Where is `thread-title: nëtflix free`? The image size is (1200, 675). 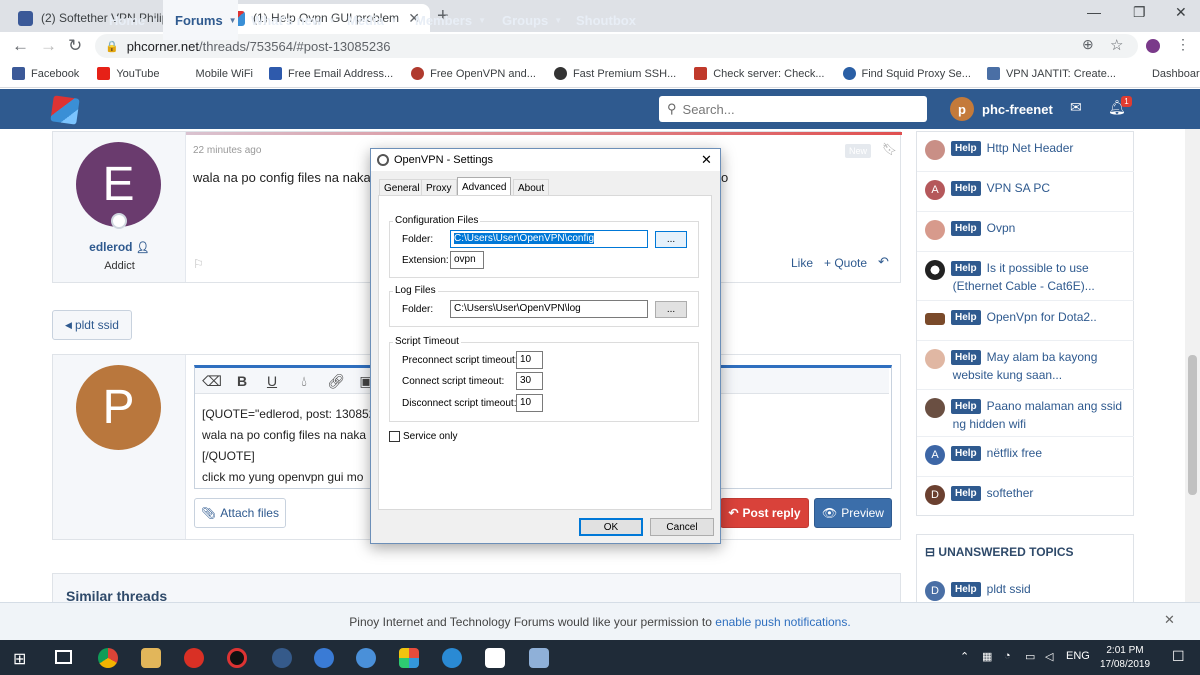 thread-title: nëtflix free is located at coordinates (1014, 453).